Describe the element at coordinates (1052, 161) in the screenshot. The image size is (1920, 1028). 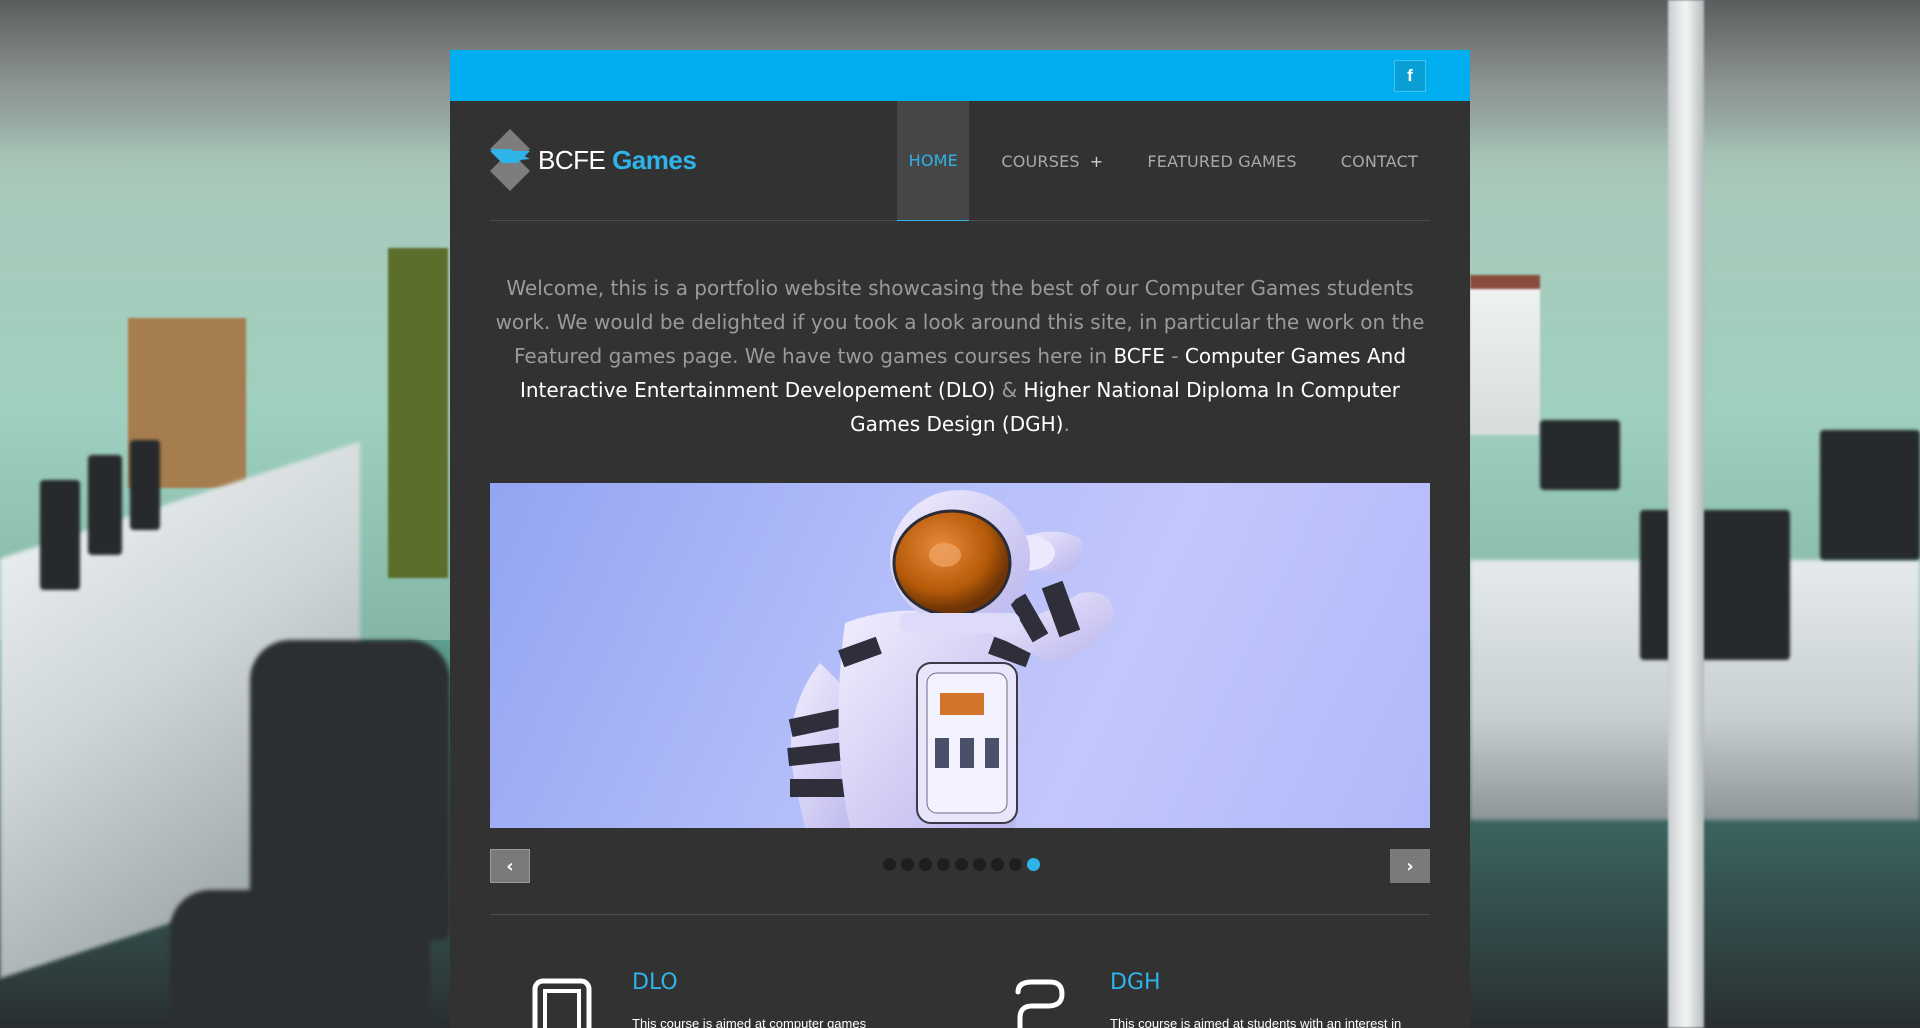
I see `nav-courses: COURSES +` at that location.